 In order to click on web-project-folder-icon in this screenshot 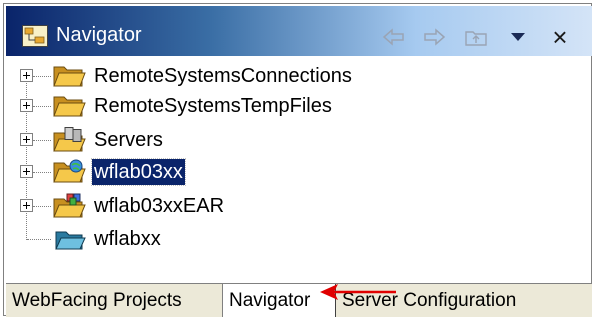, I will do `click(69, 171)`.